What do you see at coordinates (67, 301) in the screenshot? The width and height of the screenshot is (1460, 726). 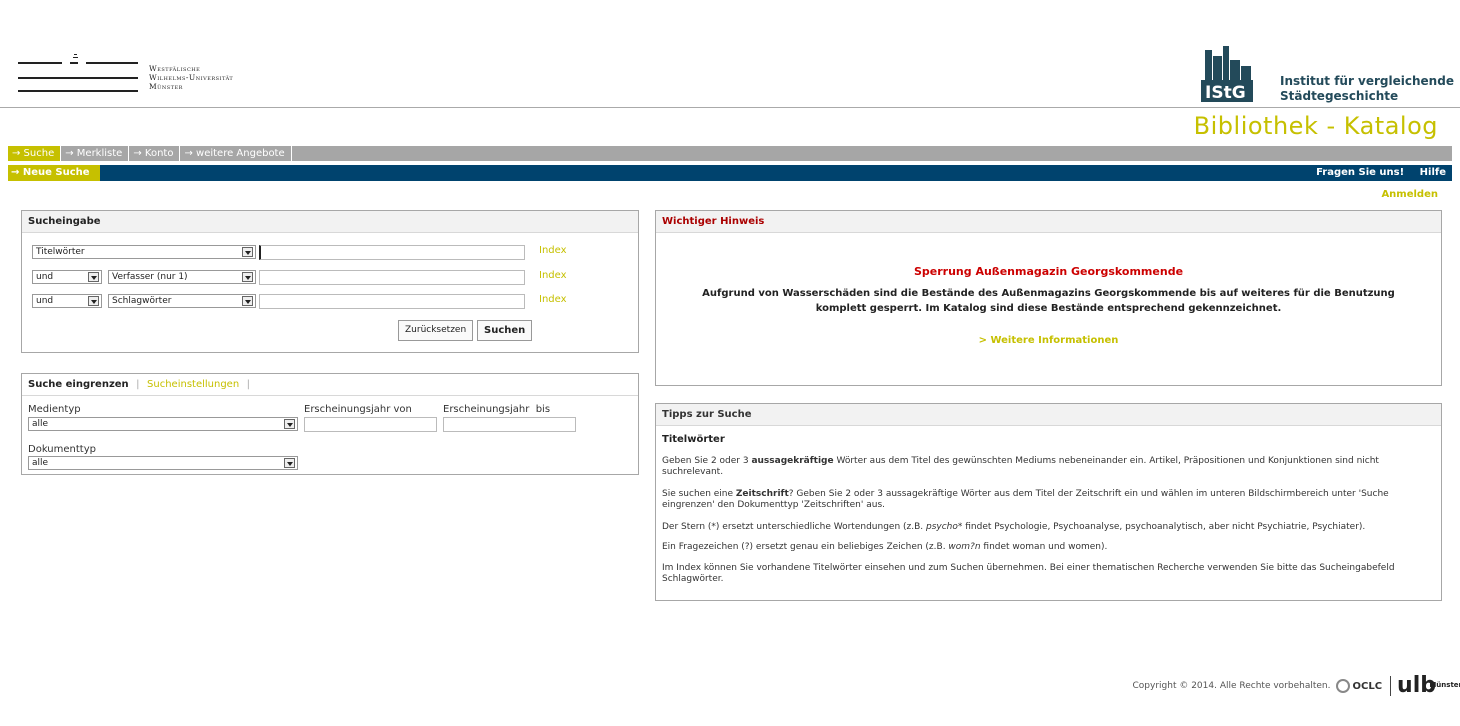 I see `operator-select-3: und` at bounding box center [67, 301].